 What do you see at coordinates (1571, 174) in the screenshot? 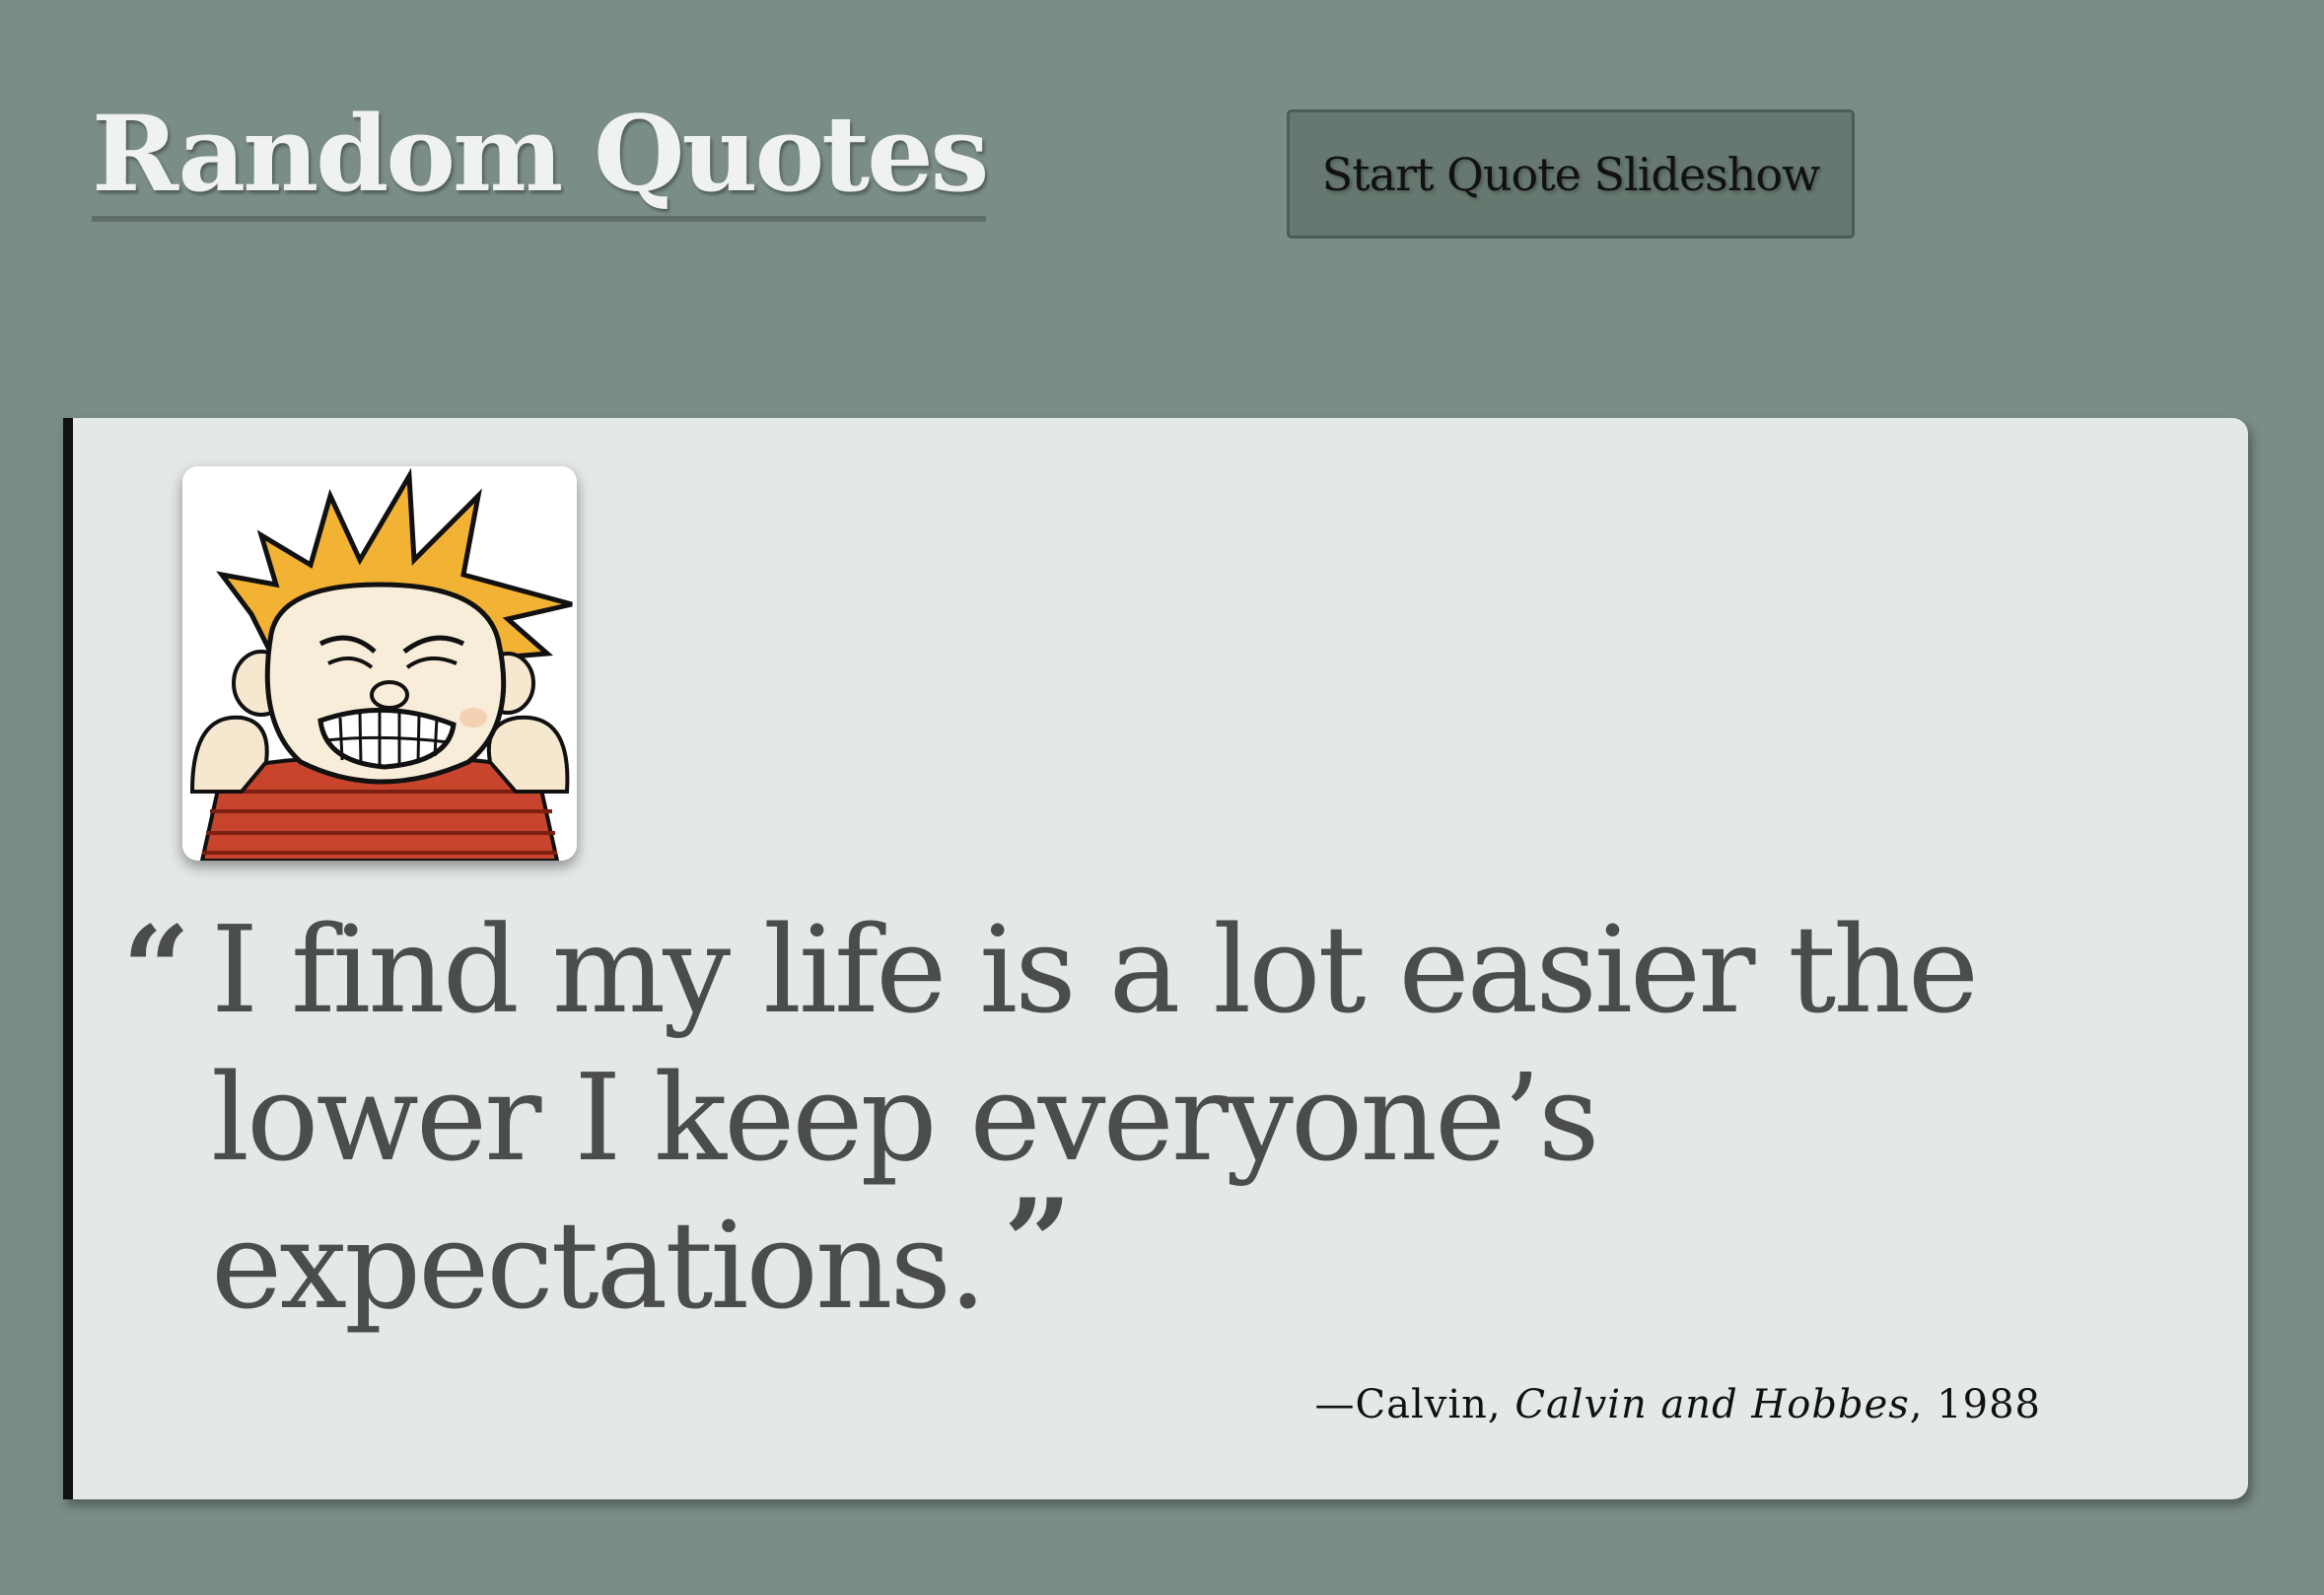
I see `start-slideshow-button: Start Quote Slideshow` at bounding box center [1571, 174].